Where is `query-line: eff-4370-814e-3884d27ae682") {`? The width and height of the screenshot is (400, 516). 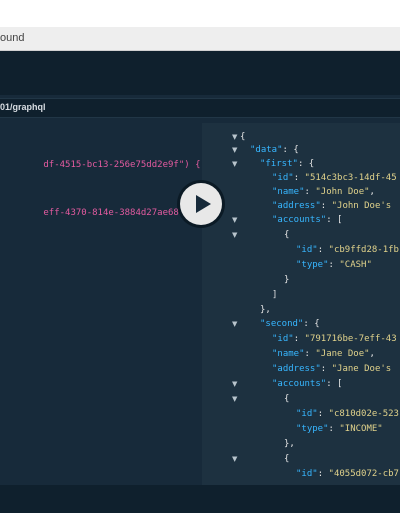
query-line: eff-4370-814e-3884d27ae682") { is located at coordinates (124, 213).